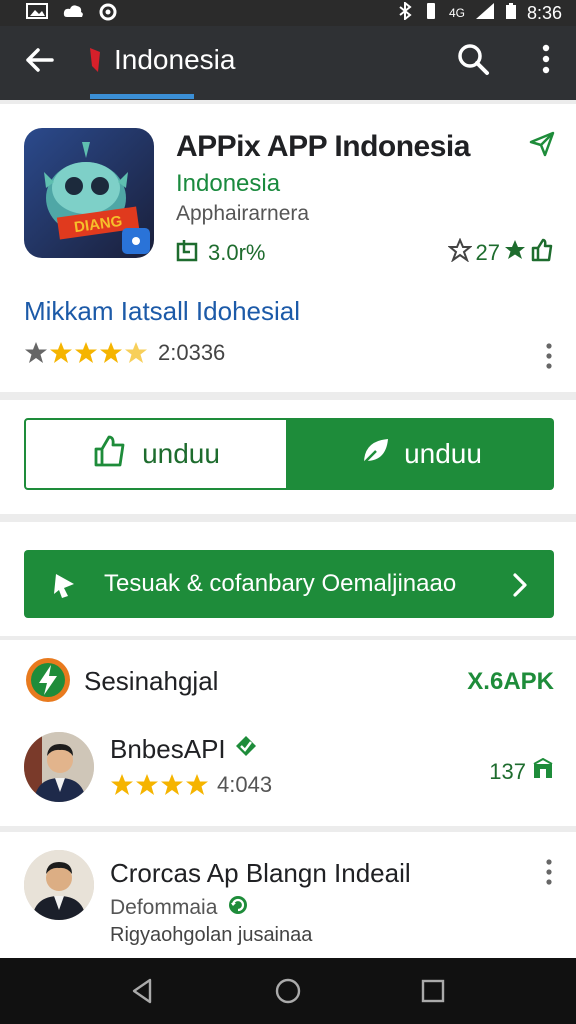 The image size is (576, 1024). I want to click on award-icon, so click(459, 252).